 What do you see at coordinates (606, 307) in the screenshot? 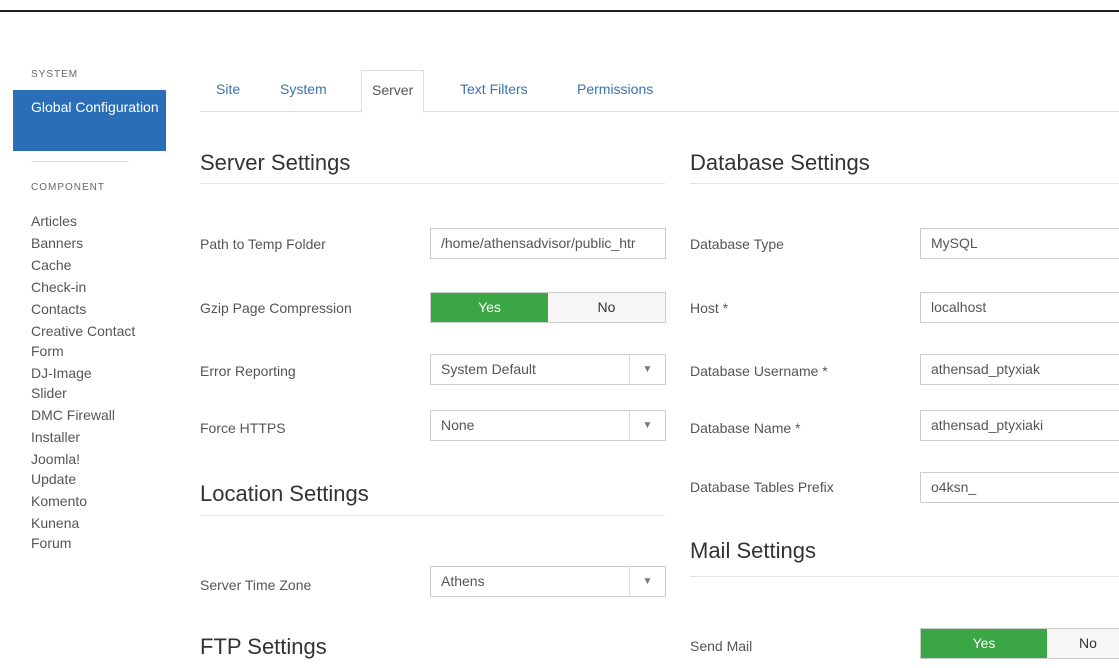
I see `gzip-no-button: No` at bounding box center [606, 307].